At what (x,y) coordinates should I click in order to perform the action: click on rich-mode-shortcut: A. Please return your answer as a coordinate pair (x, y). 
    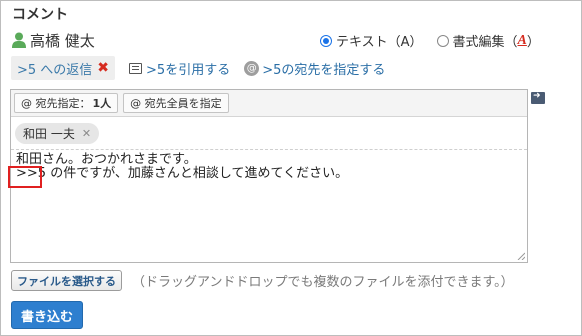
    Looking at the image, I should click on (522, 40).